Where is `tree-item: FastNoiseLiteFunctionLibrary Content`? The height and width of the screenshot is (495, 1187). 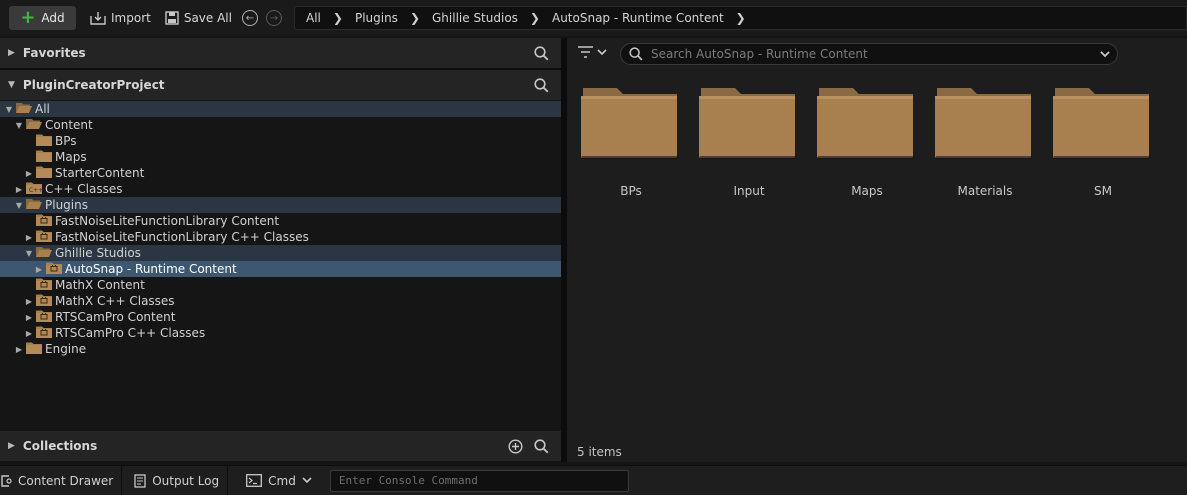 tree-item: FastNoiseLiteFunctionLibrary Content is located at coordinates (280, 221).